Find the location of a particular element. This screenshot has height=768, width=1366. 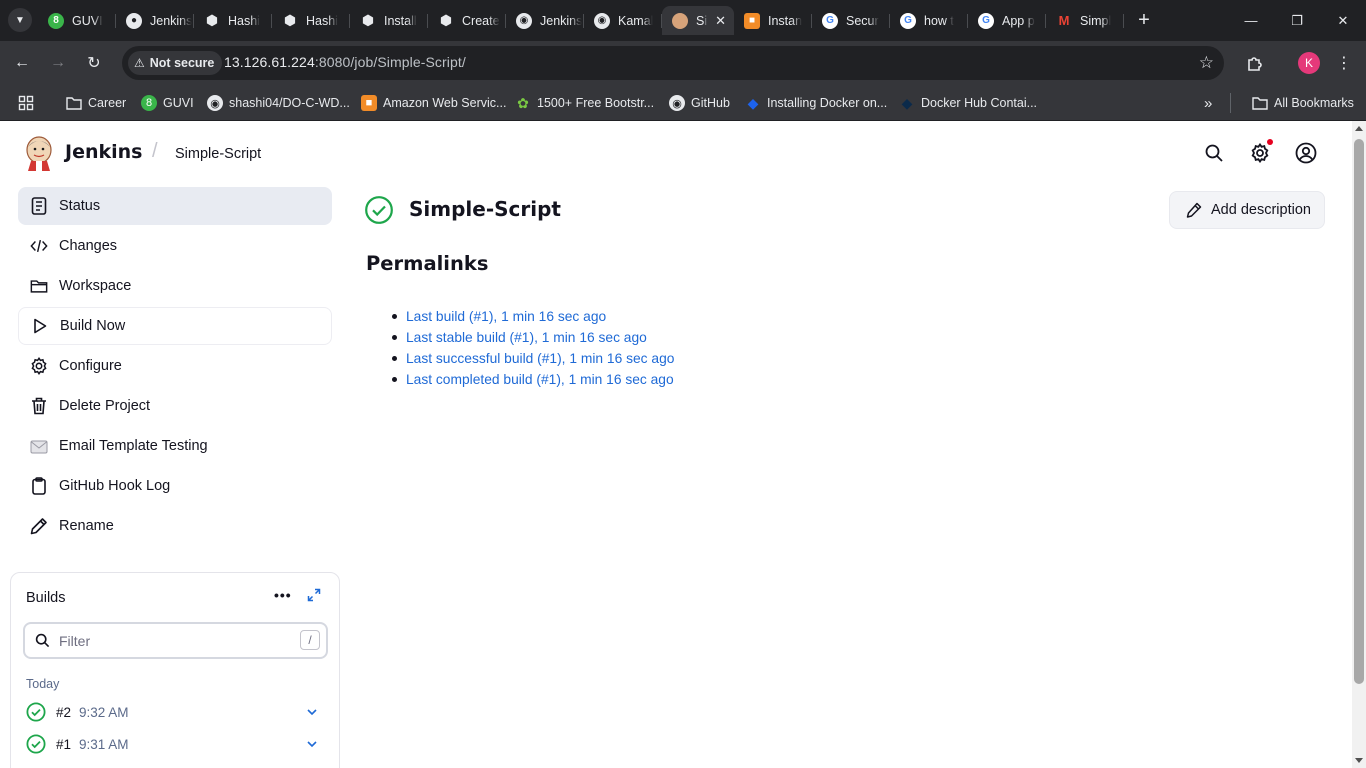

browser-tab: ⬢ Create is located at coordinates (467, 20).